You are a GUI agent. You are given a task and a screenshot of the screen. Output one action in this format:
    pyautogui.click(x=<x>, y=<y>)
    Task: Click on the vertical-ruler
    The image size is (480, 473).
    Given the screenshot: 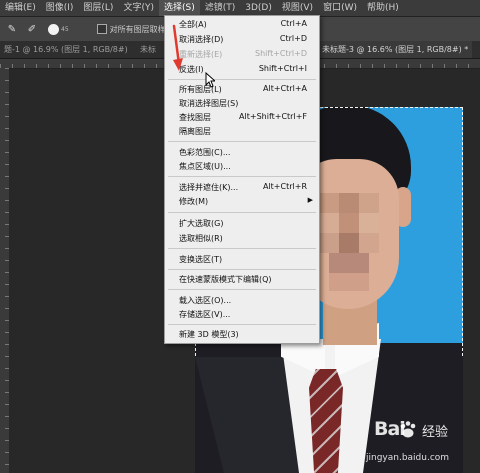 What is the action you would take?
    pyautogui.click(x=4, y=270)
    